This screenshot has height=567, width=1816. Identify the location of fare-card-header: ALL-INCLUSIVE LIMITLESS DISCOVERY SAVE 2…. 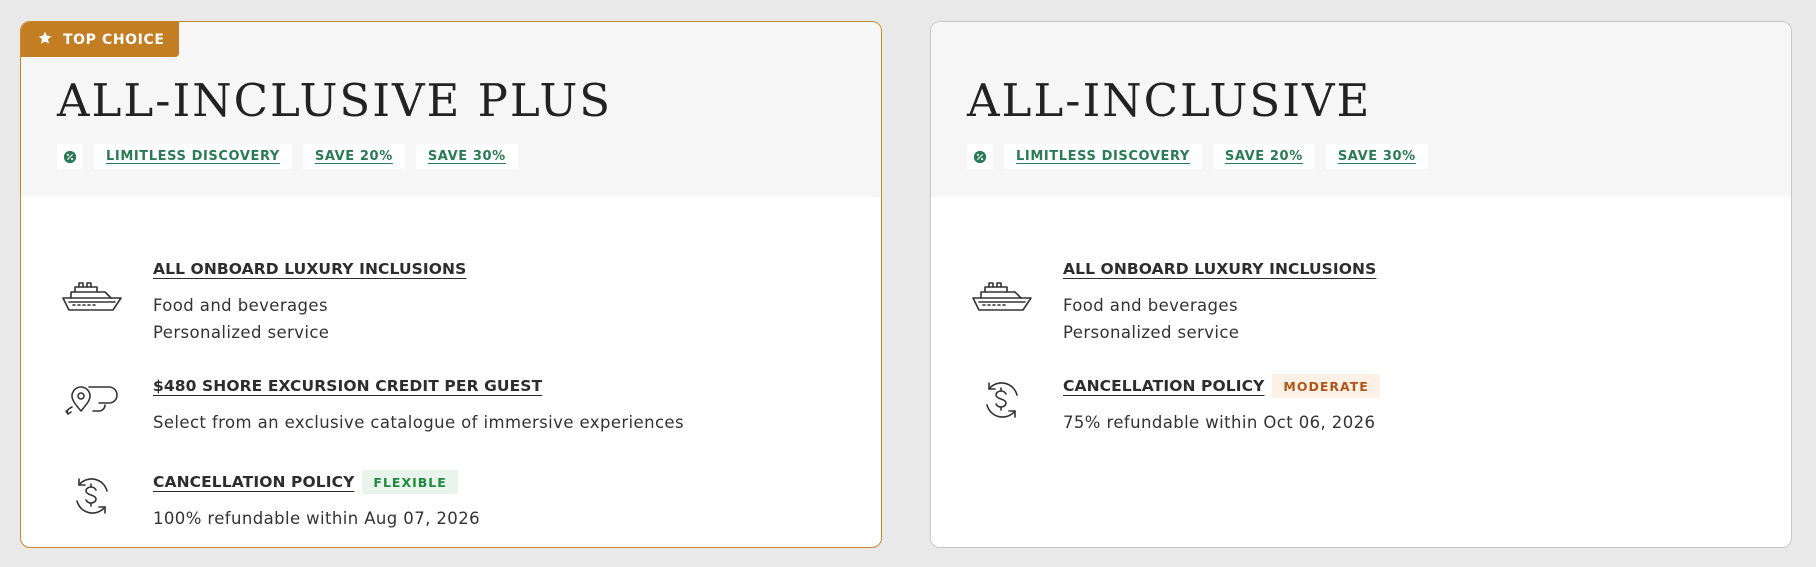
(1361, 109).